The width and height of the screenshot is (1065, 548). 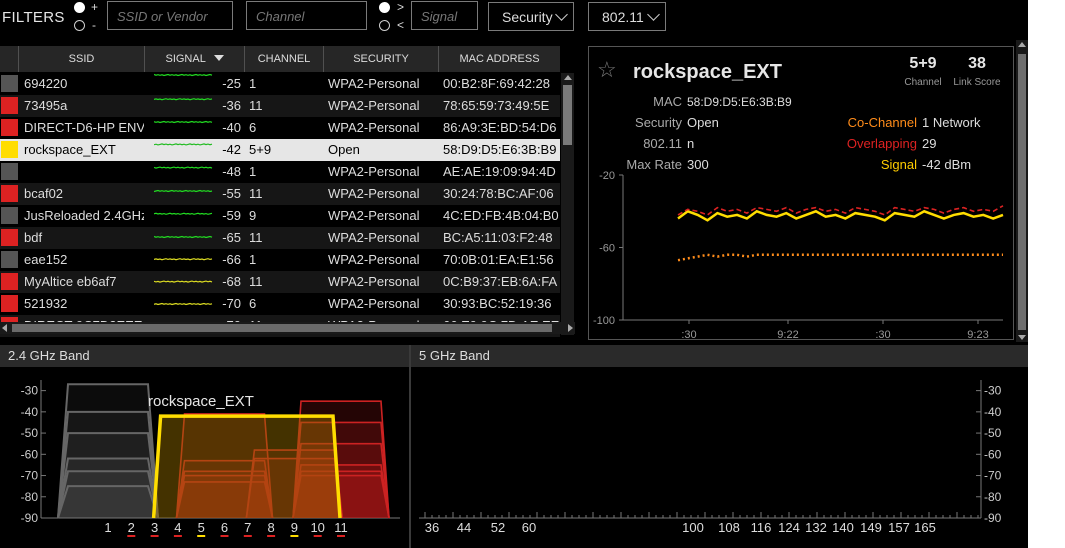 What do you see at coordinates (4, 328) in the screenshot?
I see `scroll-left-icon` at bounding box center [4, 328].